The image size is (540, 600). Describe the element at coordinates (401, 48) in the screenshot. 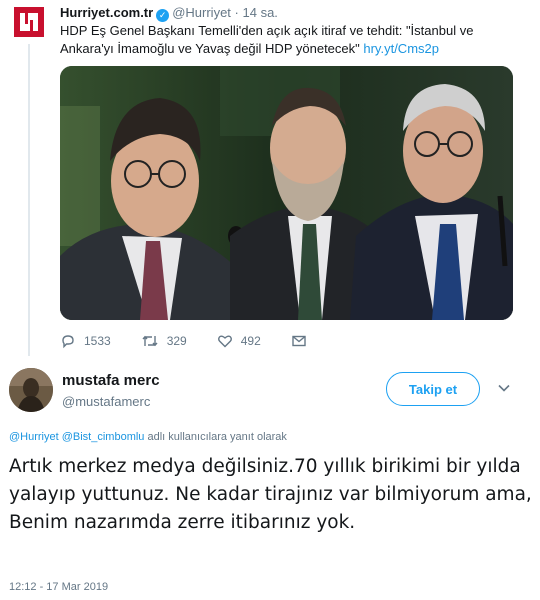

I see `quoted-tweet-link: hry.yt/Cms2p` at that location.